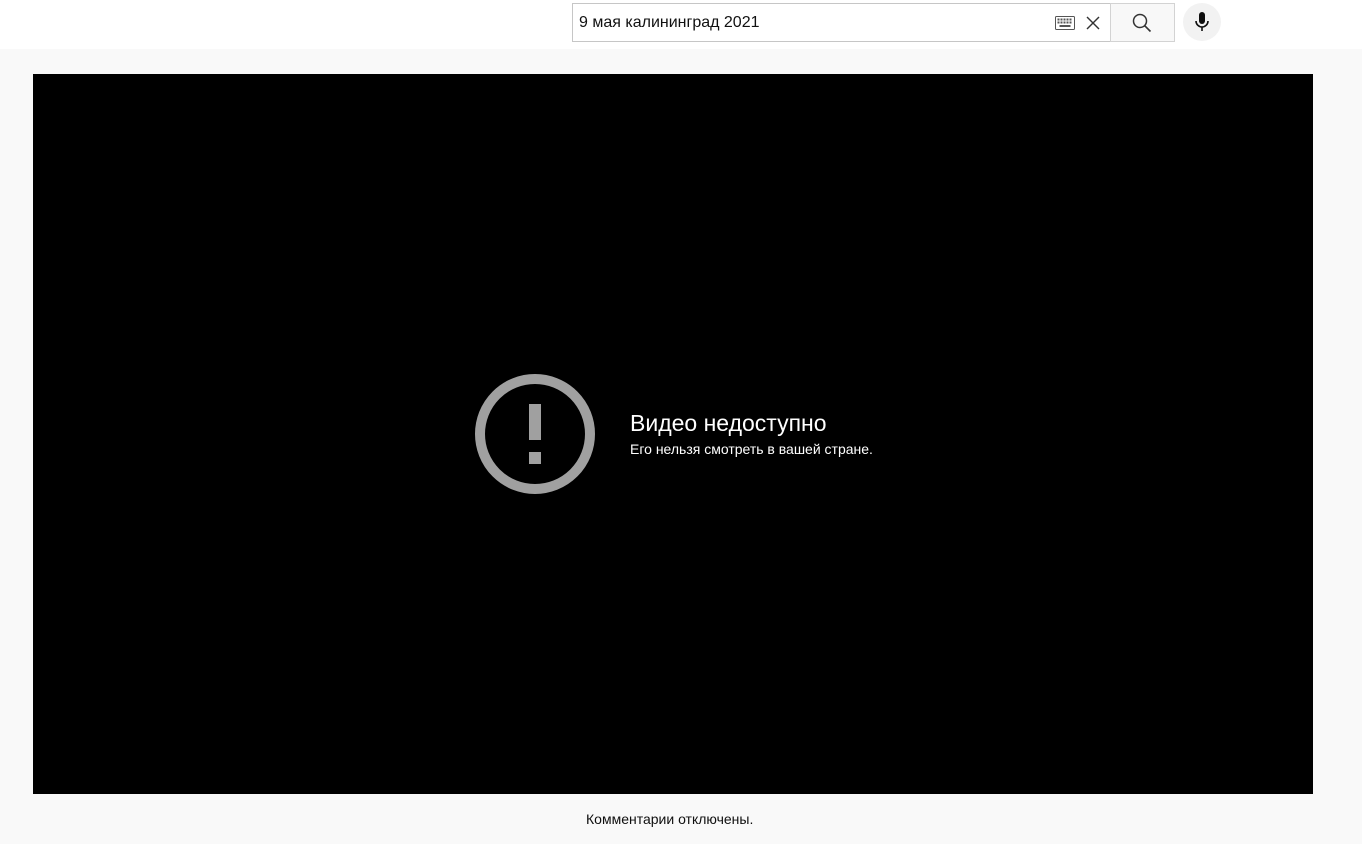 The image size is (1362, 844). Describe the element at coordinates (728, 423) in the screenshot. I see `error-title: Видео недоступно` at that location.